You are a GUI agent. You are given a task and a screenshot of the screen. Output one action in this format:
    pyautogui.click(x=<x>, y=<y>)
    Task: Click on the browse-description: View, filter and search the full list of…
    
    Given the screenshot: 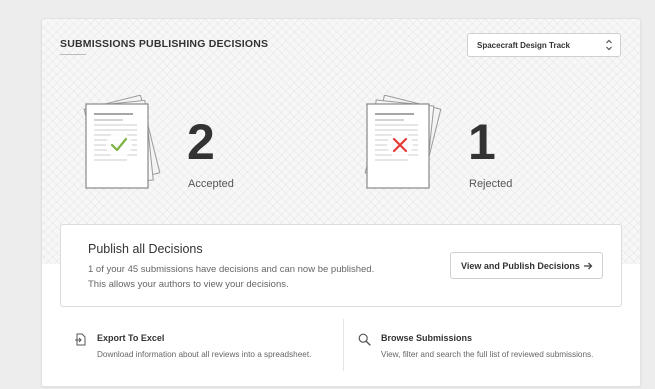 What is the action you would take?
    pyautogui.click(x=487, y=354)
    